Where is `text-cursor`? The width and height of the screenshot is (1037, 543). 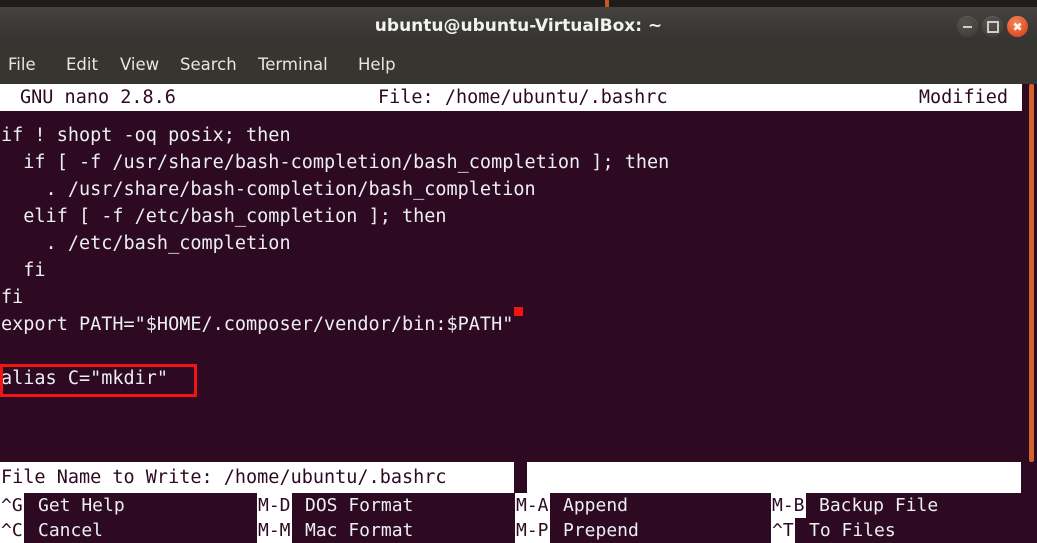 text-cursor is located at coordinates (520, 477).